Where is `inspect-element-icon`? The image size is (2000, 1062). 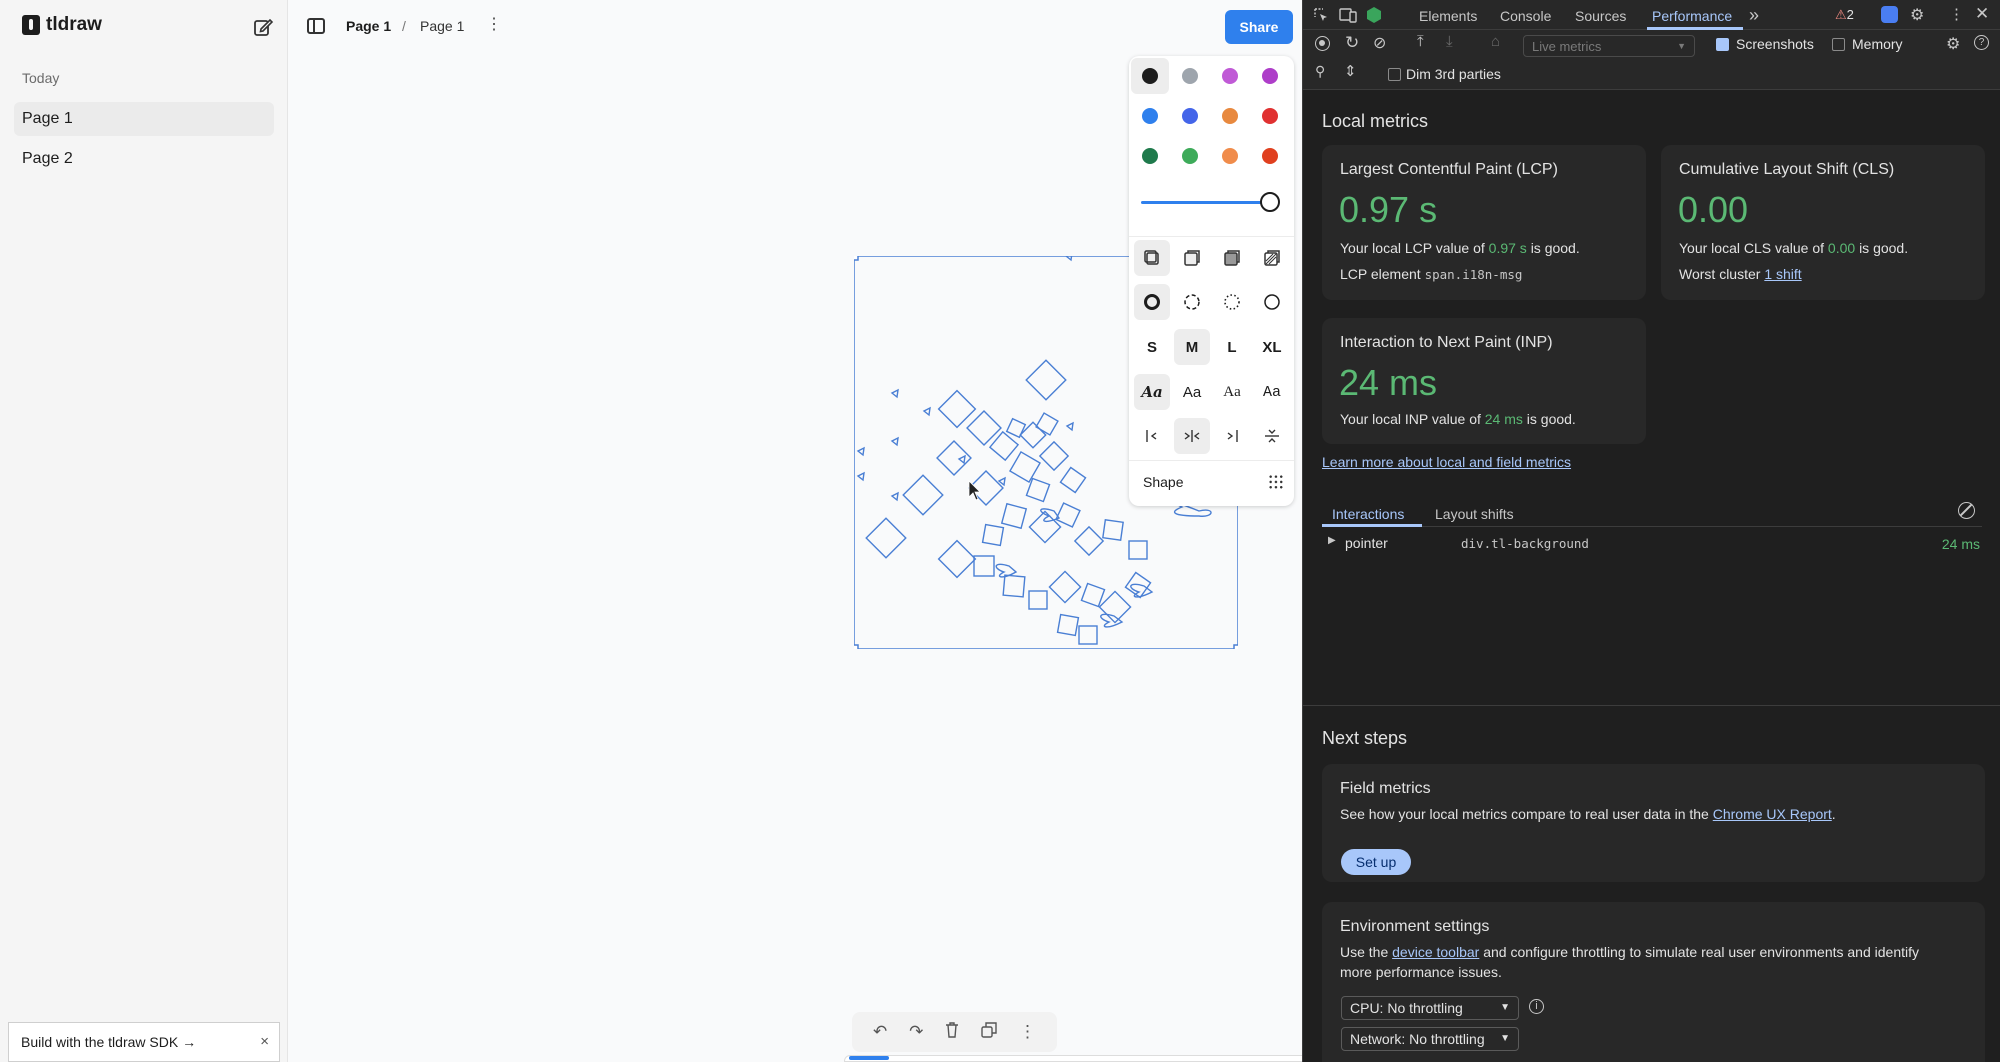
inspect-element-icon is located at coordinates (1321, 15).